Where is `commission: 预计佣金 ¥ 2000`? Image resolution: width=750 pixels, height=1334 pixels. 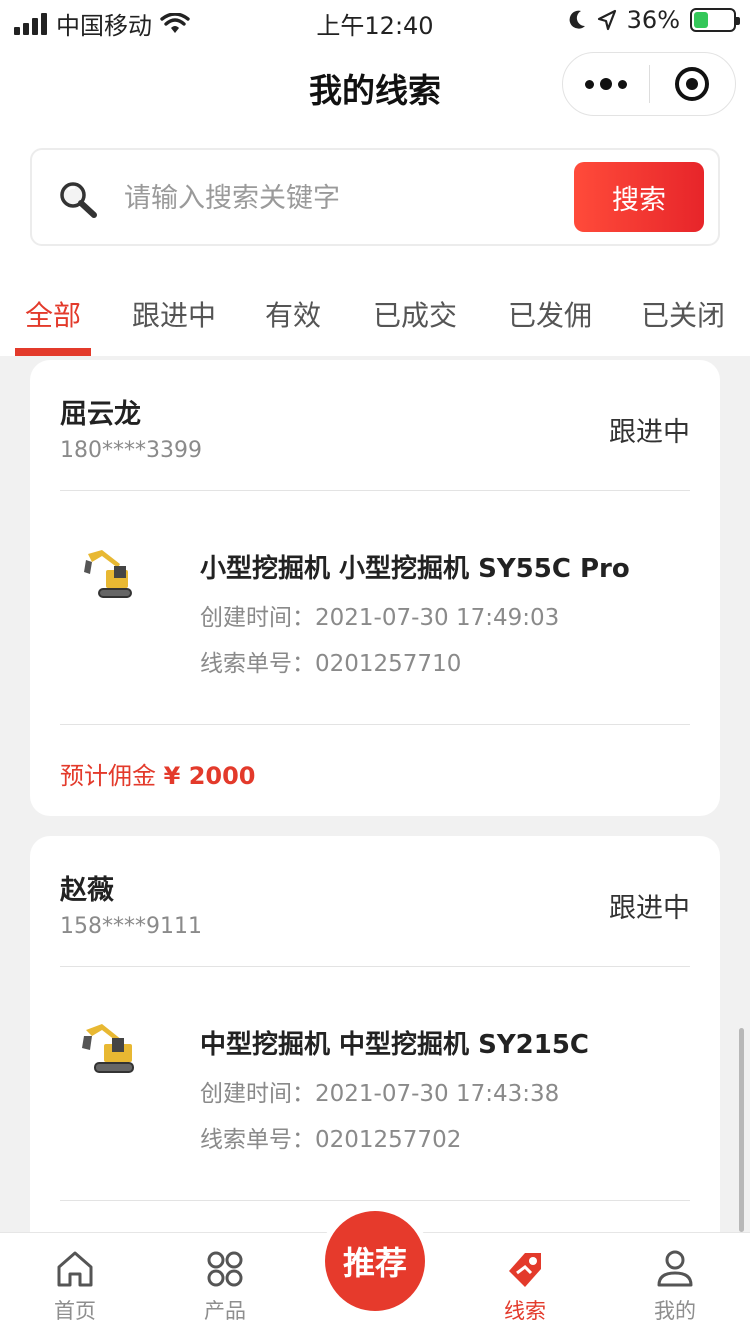 commission: 预计佣金 ¥ 2000 is located at coordinates (158, 773).